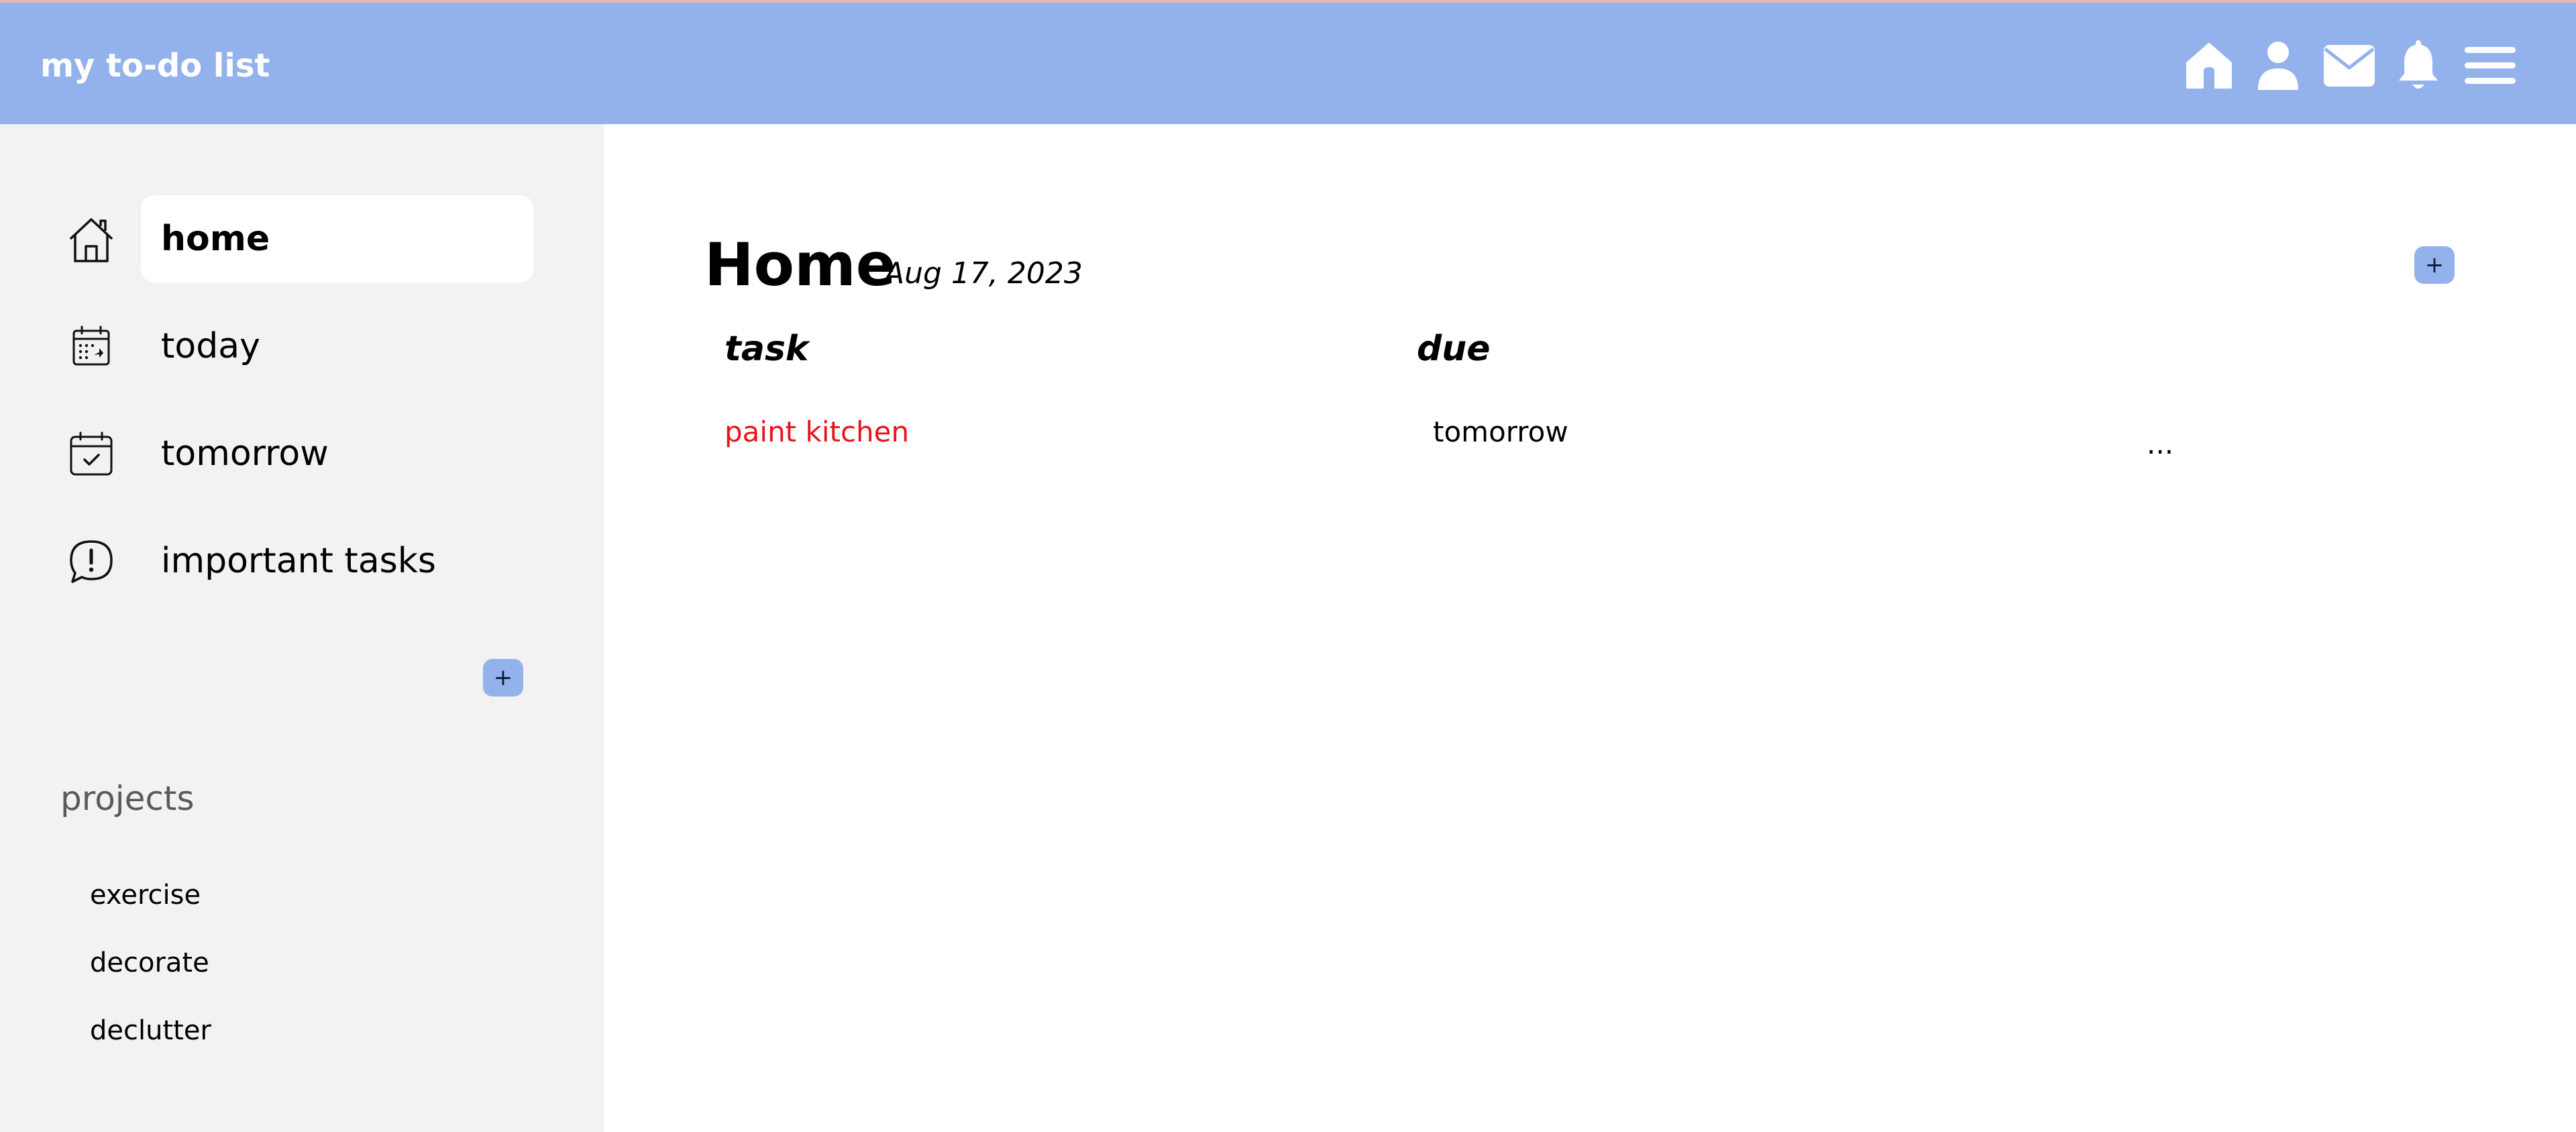 The width and height of the screenshot is (2576, 1132). What do you see at coordinates (1288, 63) in the screenshot?
I see `top-bar: my to-do list` at bounding box center [1288, 63].